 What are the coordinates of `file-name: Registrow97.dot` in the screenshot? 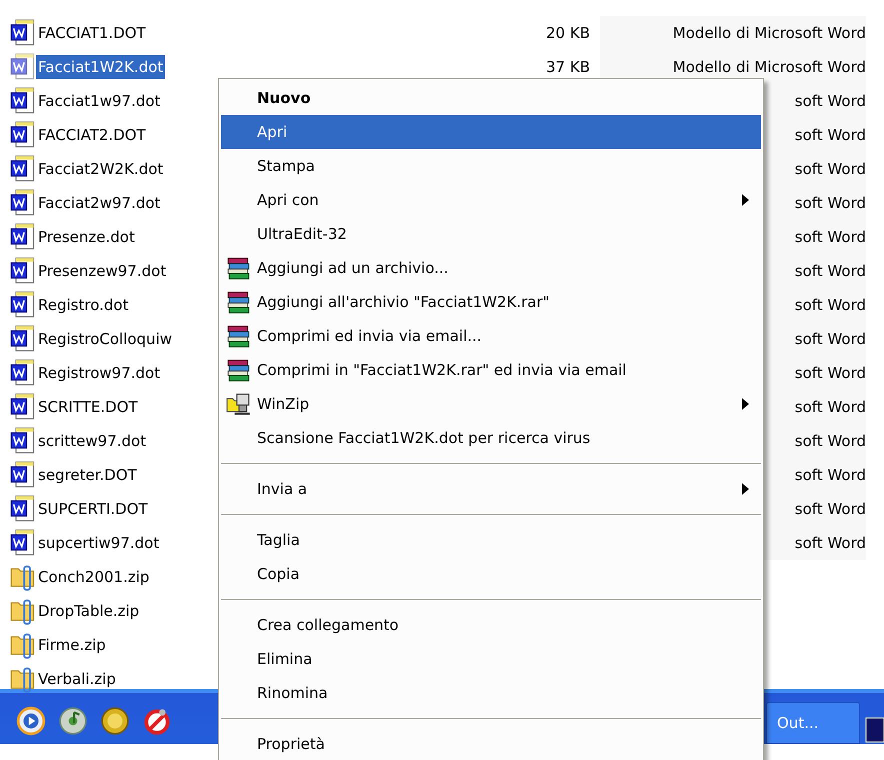 It's located at (99, 373).